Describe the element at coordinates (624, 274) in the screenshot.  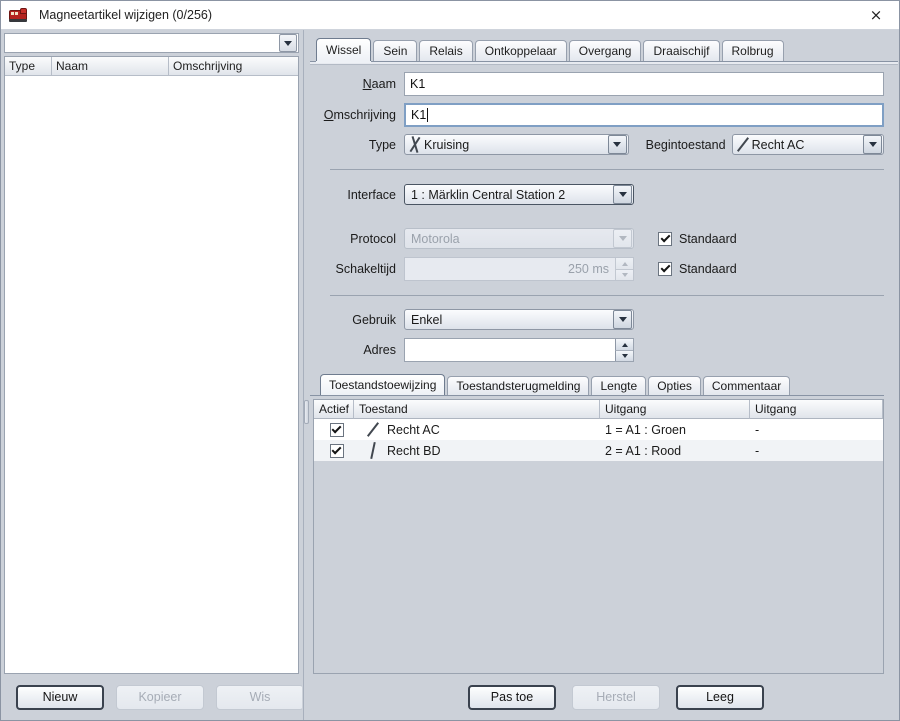
I see `schakeltijd-decrement-icon` at that location.